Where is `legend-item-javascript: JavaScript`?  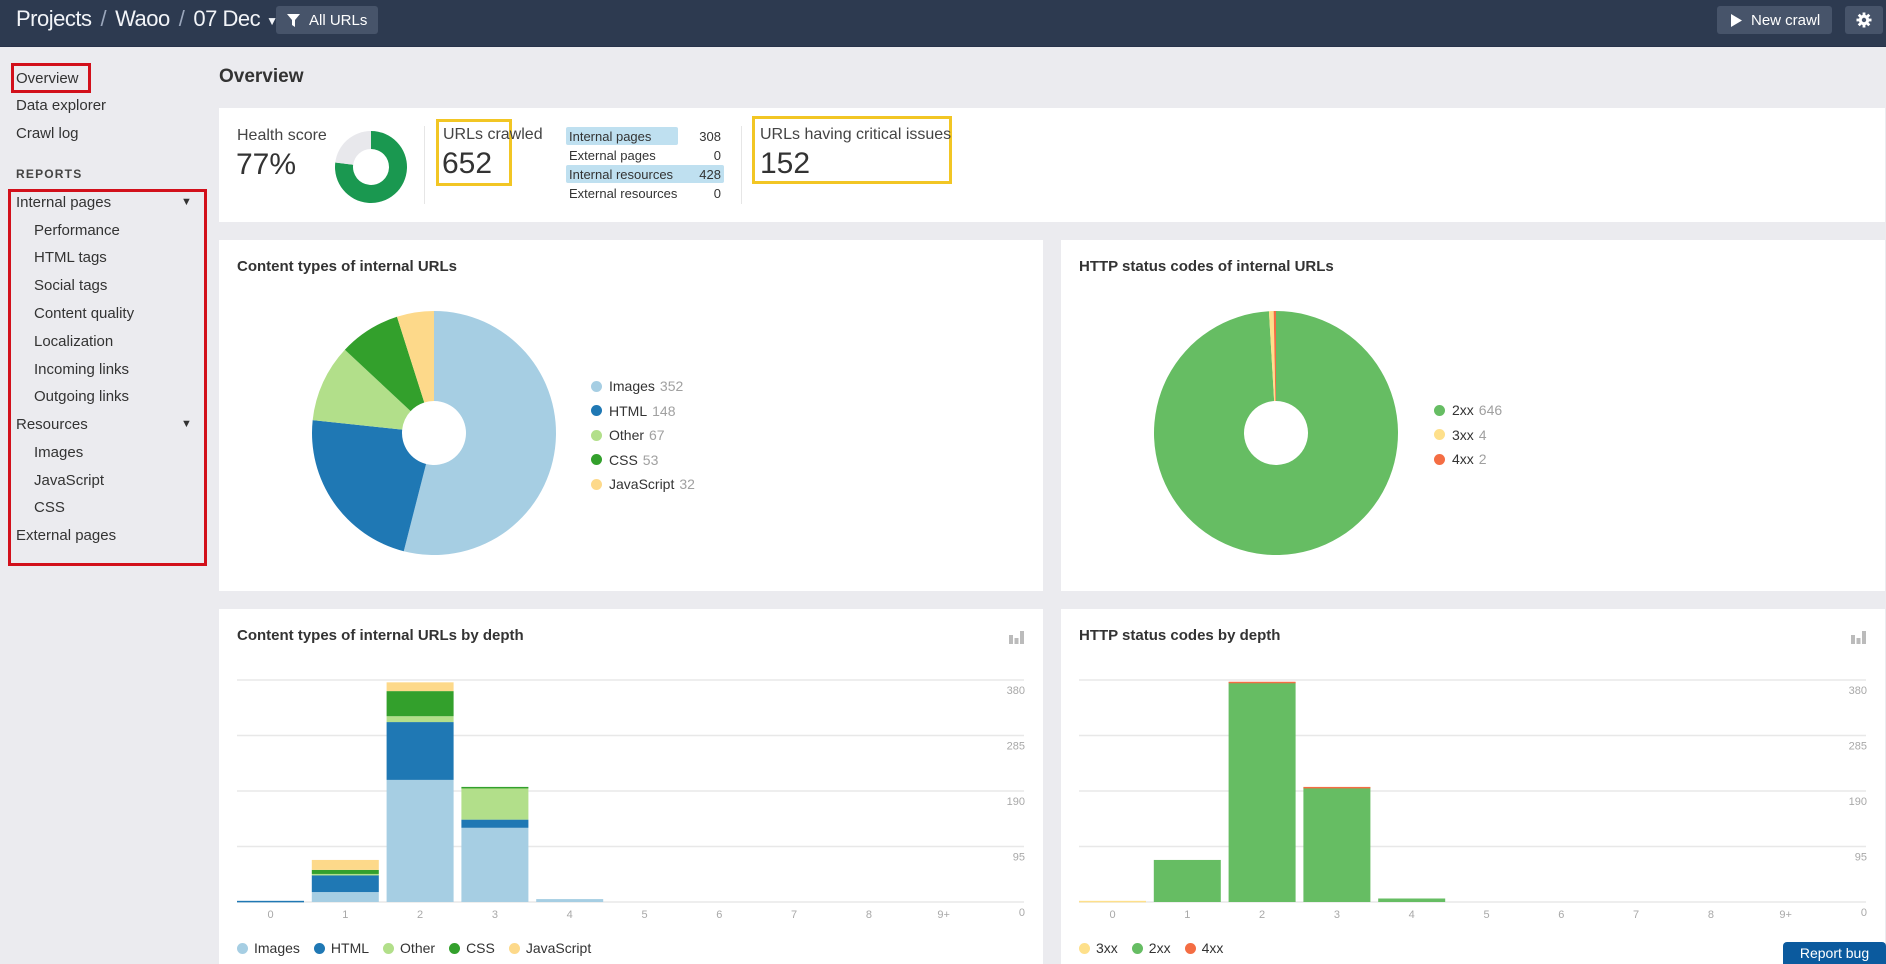 legend-item-javascript: JavaScript is located at coordinates (549, 948).